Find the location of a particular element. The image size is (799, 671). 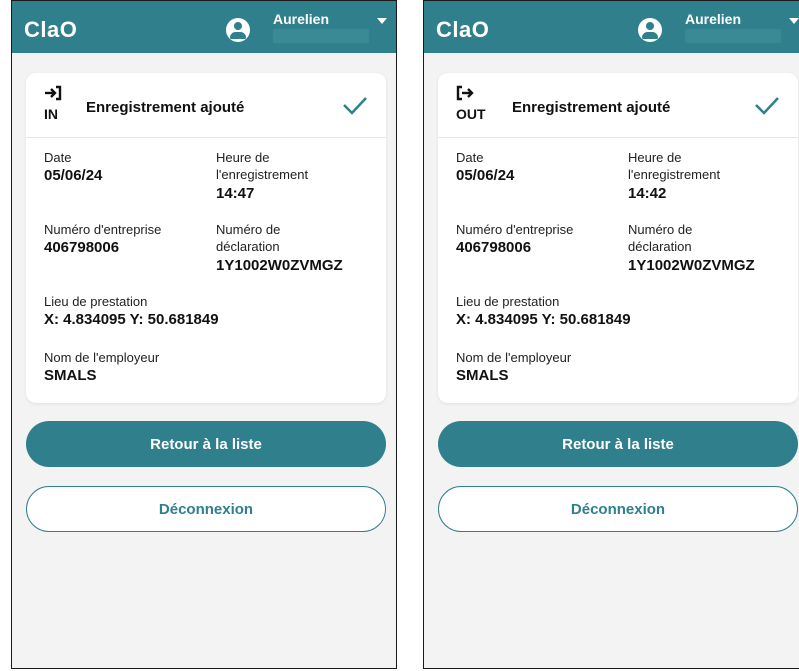

direction-label: IN is located at coordinates (51, 114).